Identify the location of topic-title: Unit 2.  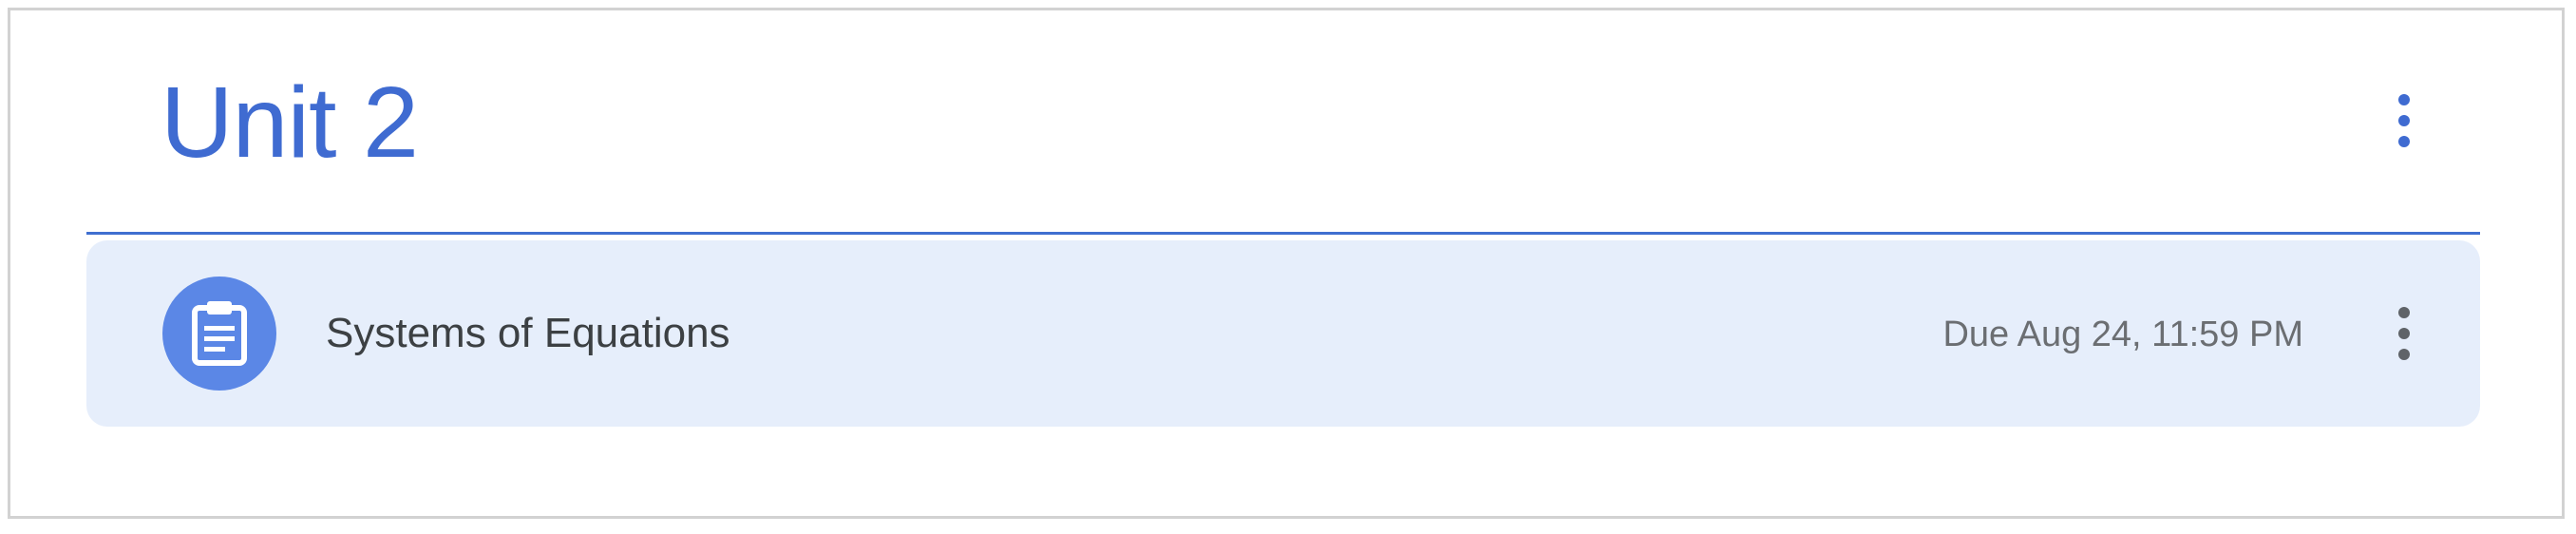
(290, 123).